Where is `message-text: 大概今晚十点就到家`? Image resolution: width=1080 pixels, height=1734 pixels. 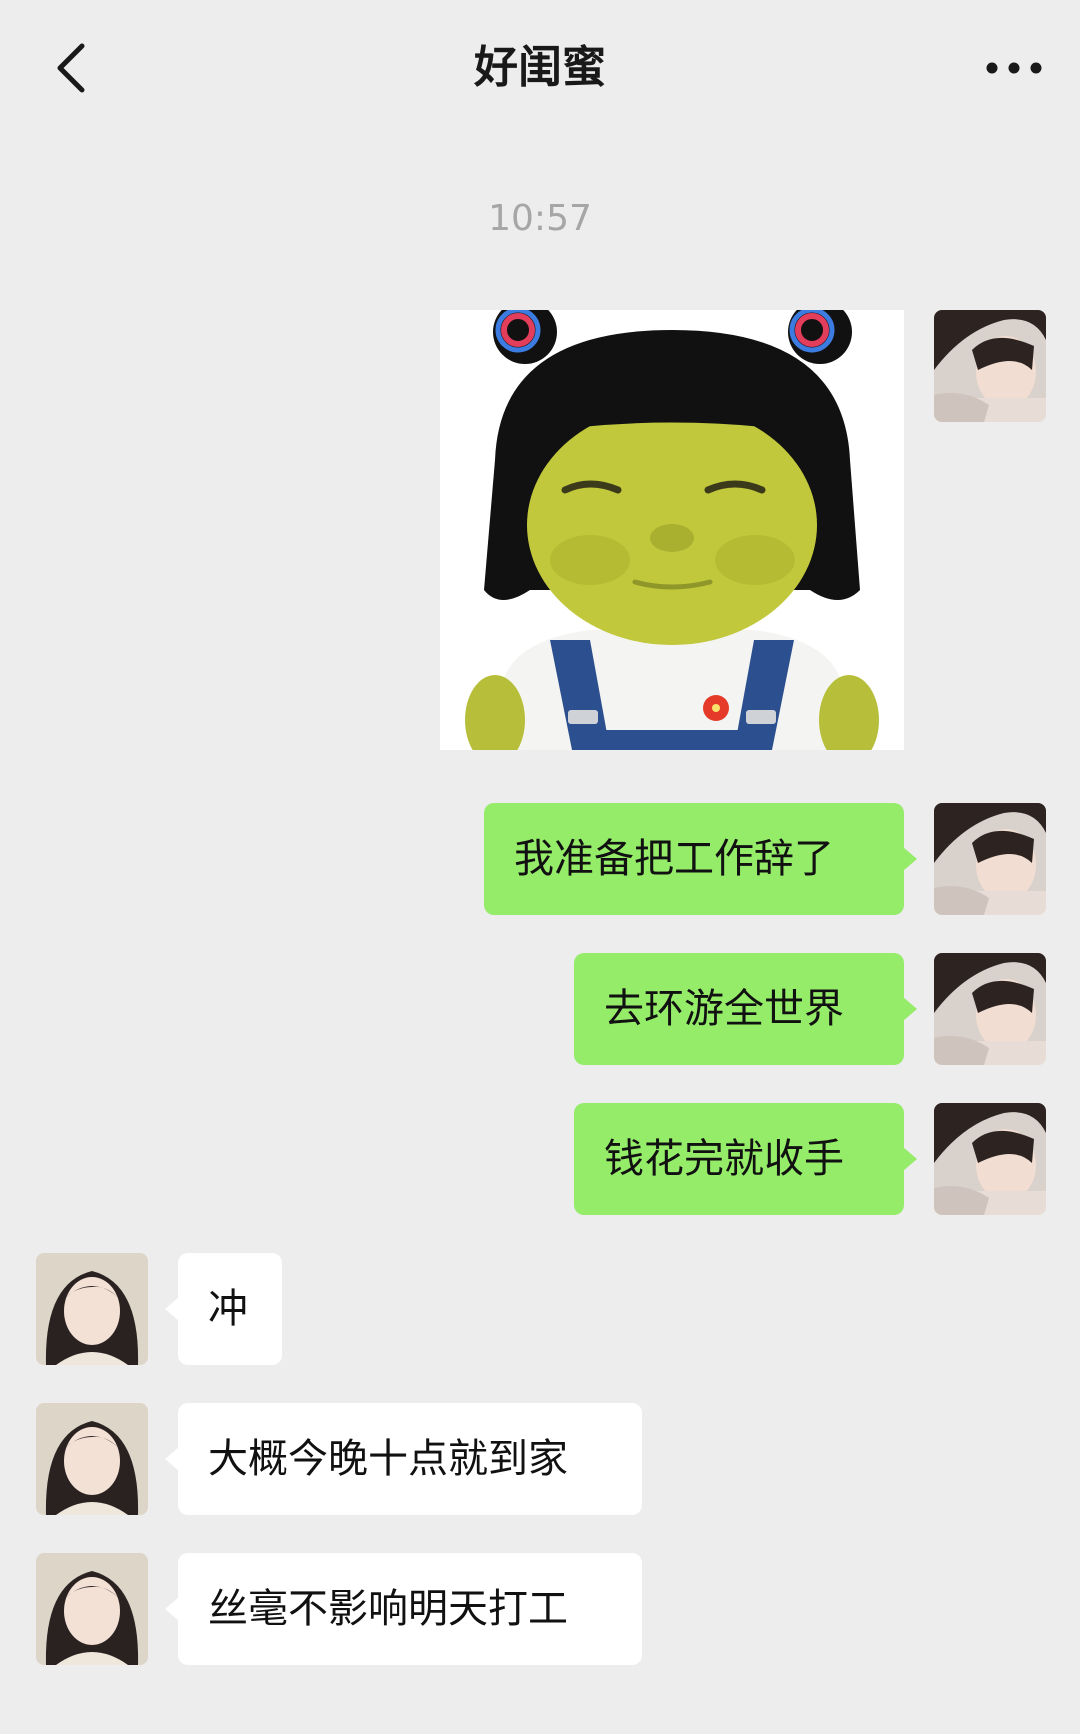 message-text: 大概今晚十点就到家 is located at coordinates (388, 1459).